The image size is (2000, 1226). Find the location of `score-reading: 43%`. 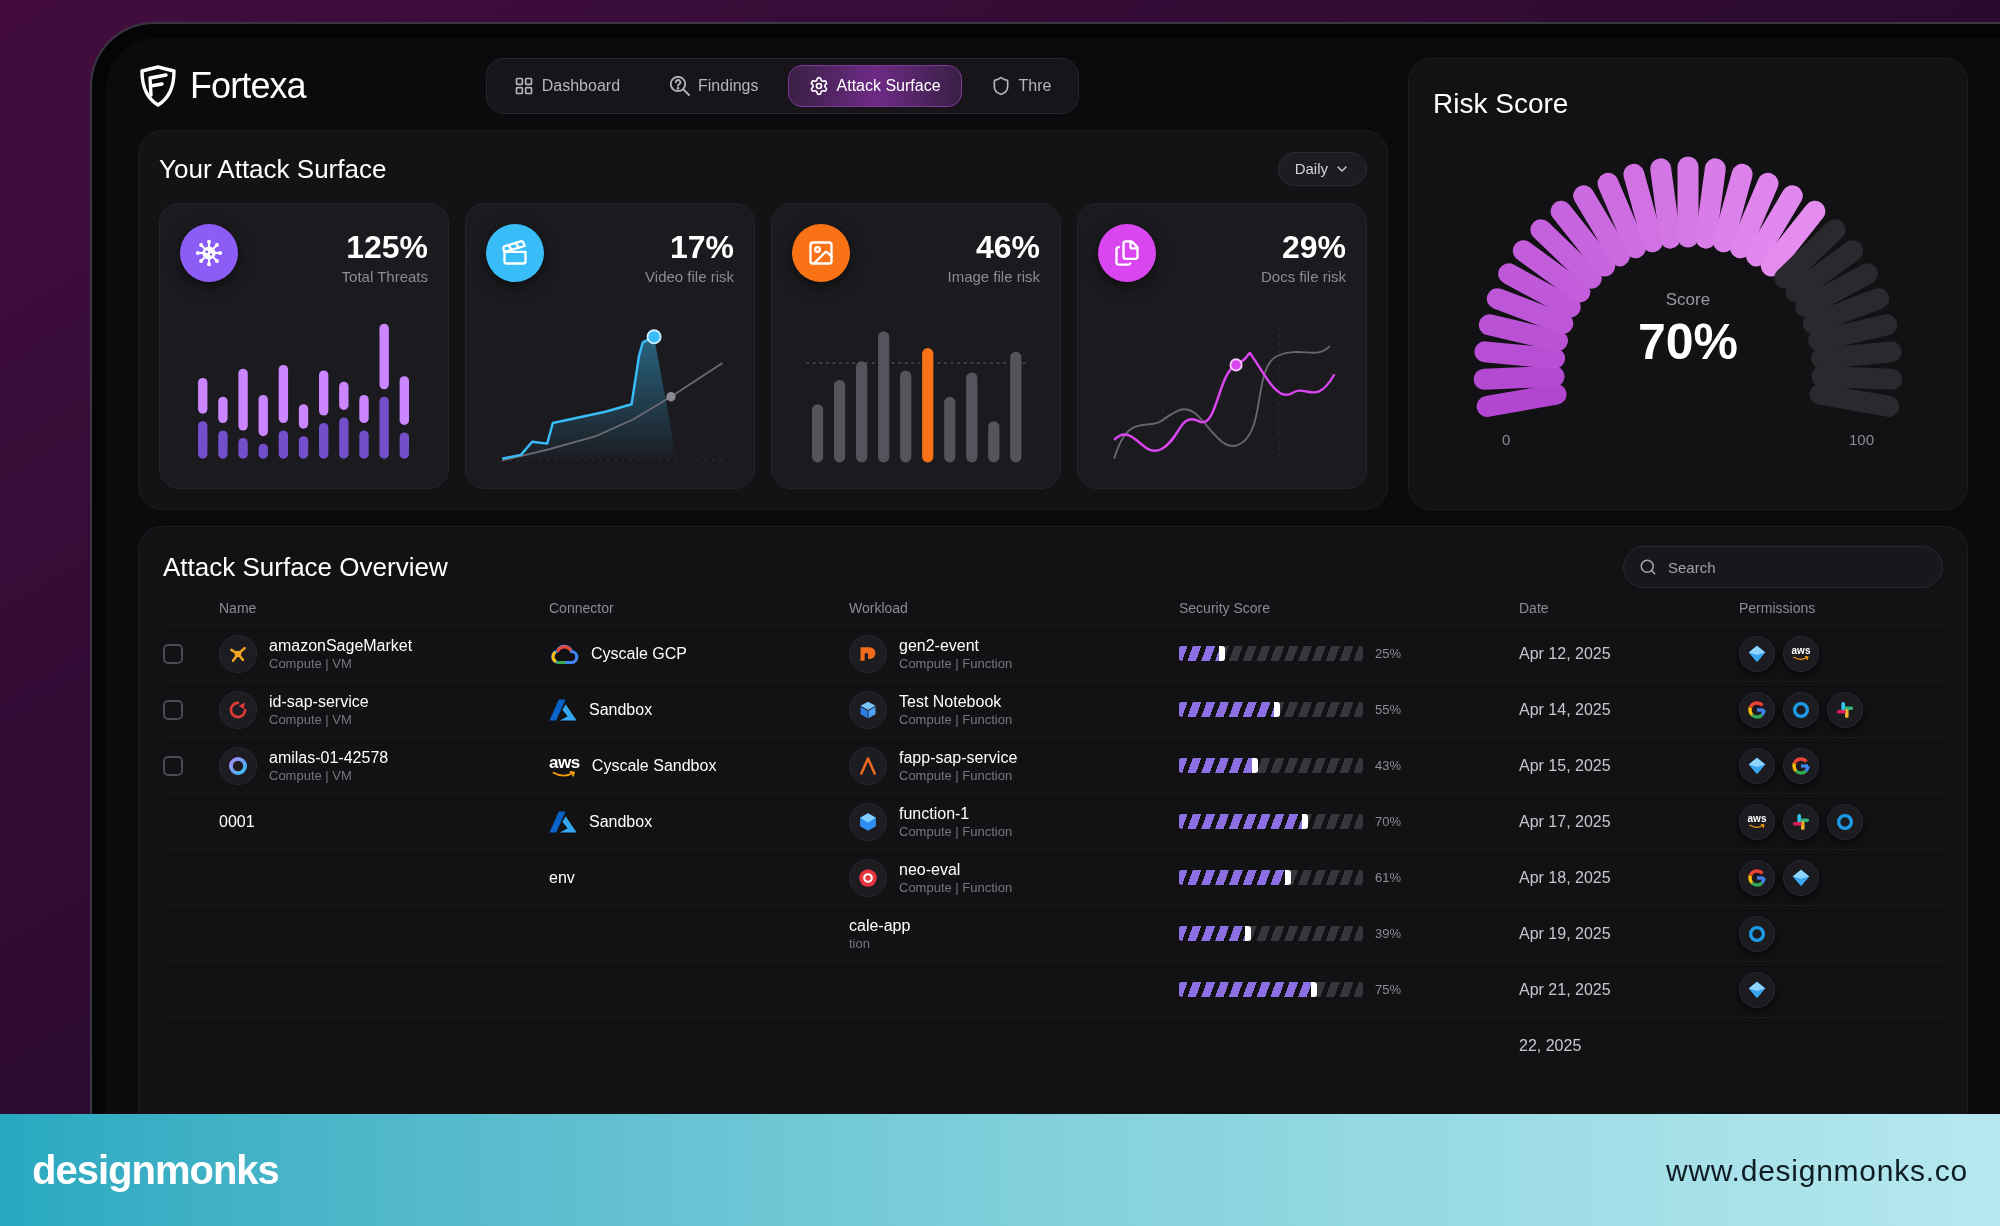

score-reading: 43% is located at coordinates (1388, 765).